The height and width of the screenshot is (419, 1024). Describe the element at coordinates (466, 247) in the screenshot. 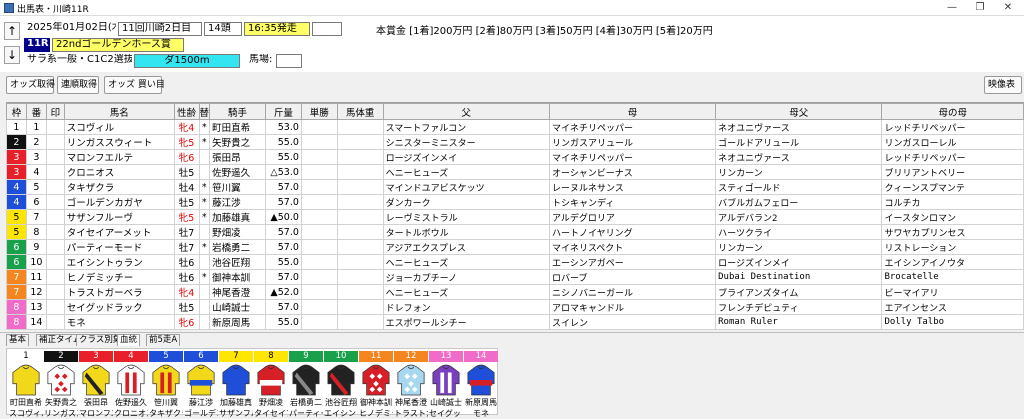

I see `cell-sire: アジアエクスプレス` at that location.